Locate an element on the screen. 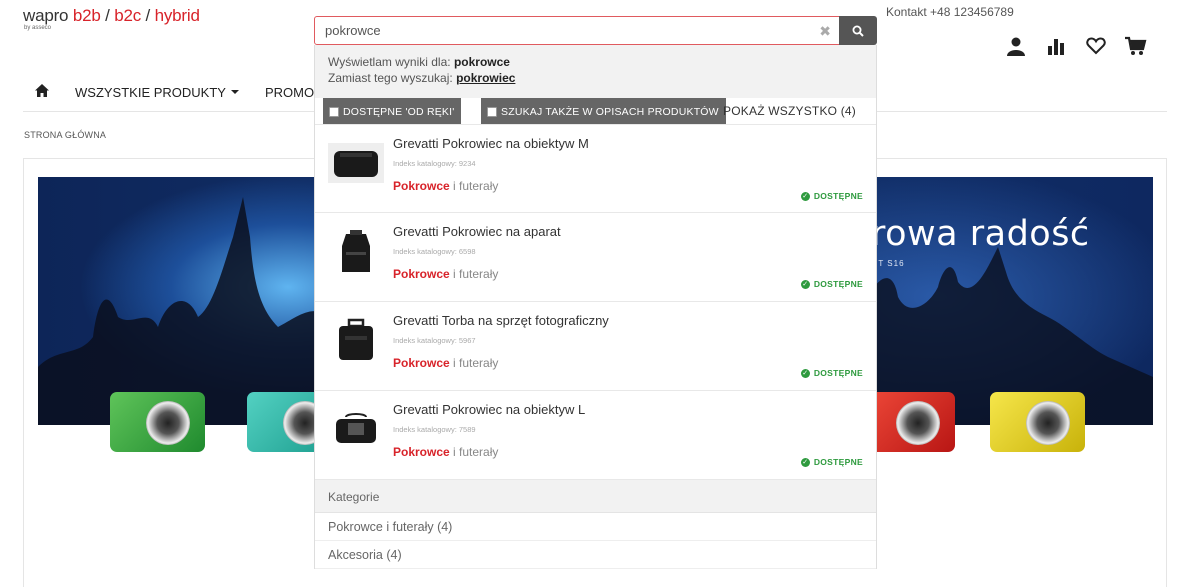  clear-icon: ✖ is located at coordinates (825, 31).